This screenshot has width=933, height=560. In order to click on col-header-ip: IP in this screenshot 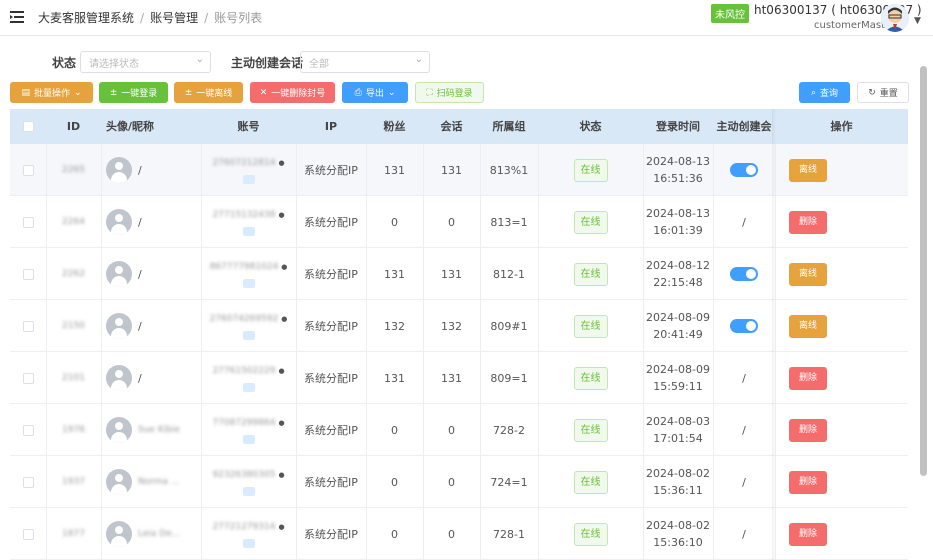, I will do `click(331, 126)`.